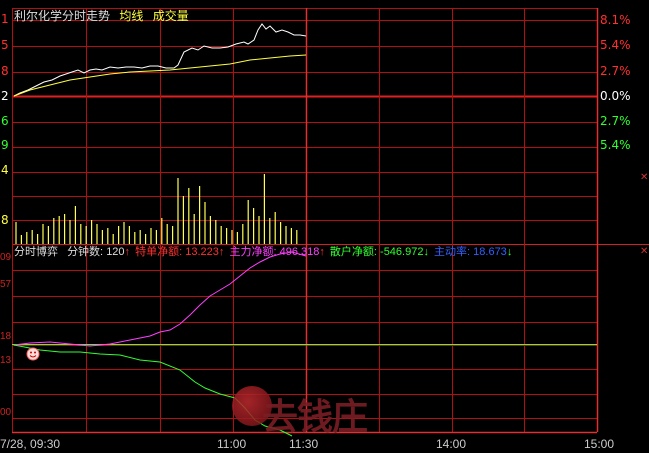 This screenshot has height=453, width=649. Describe the element at coordinates (299, 252) in the screenshot. I see `main-net-value: 496.318` at that location.